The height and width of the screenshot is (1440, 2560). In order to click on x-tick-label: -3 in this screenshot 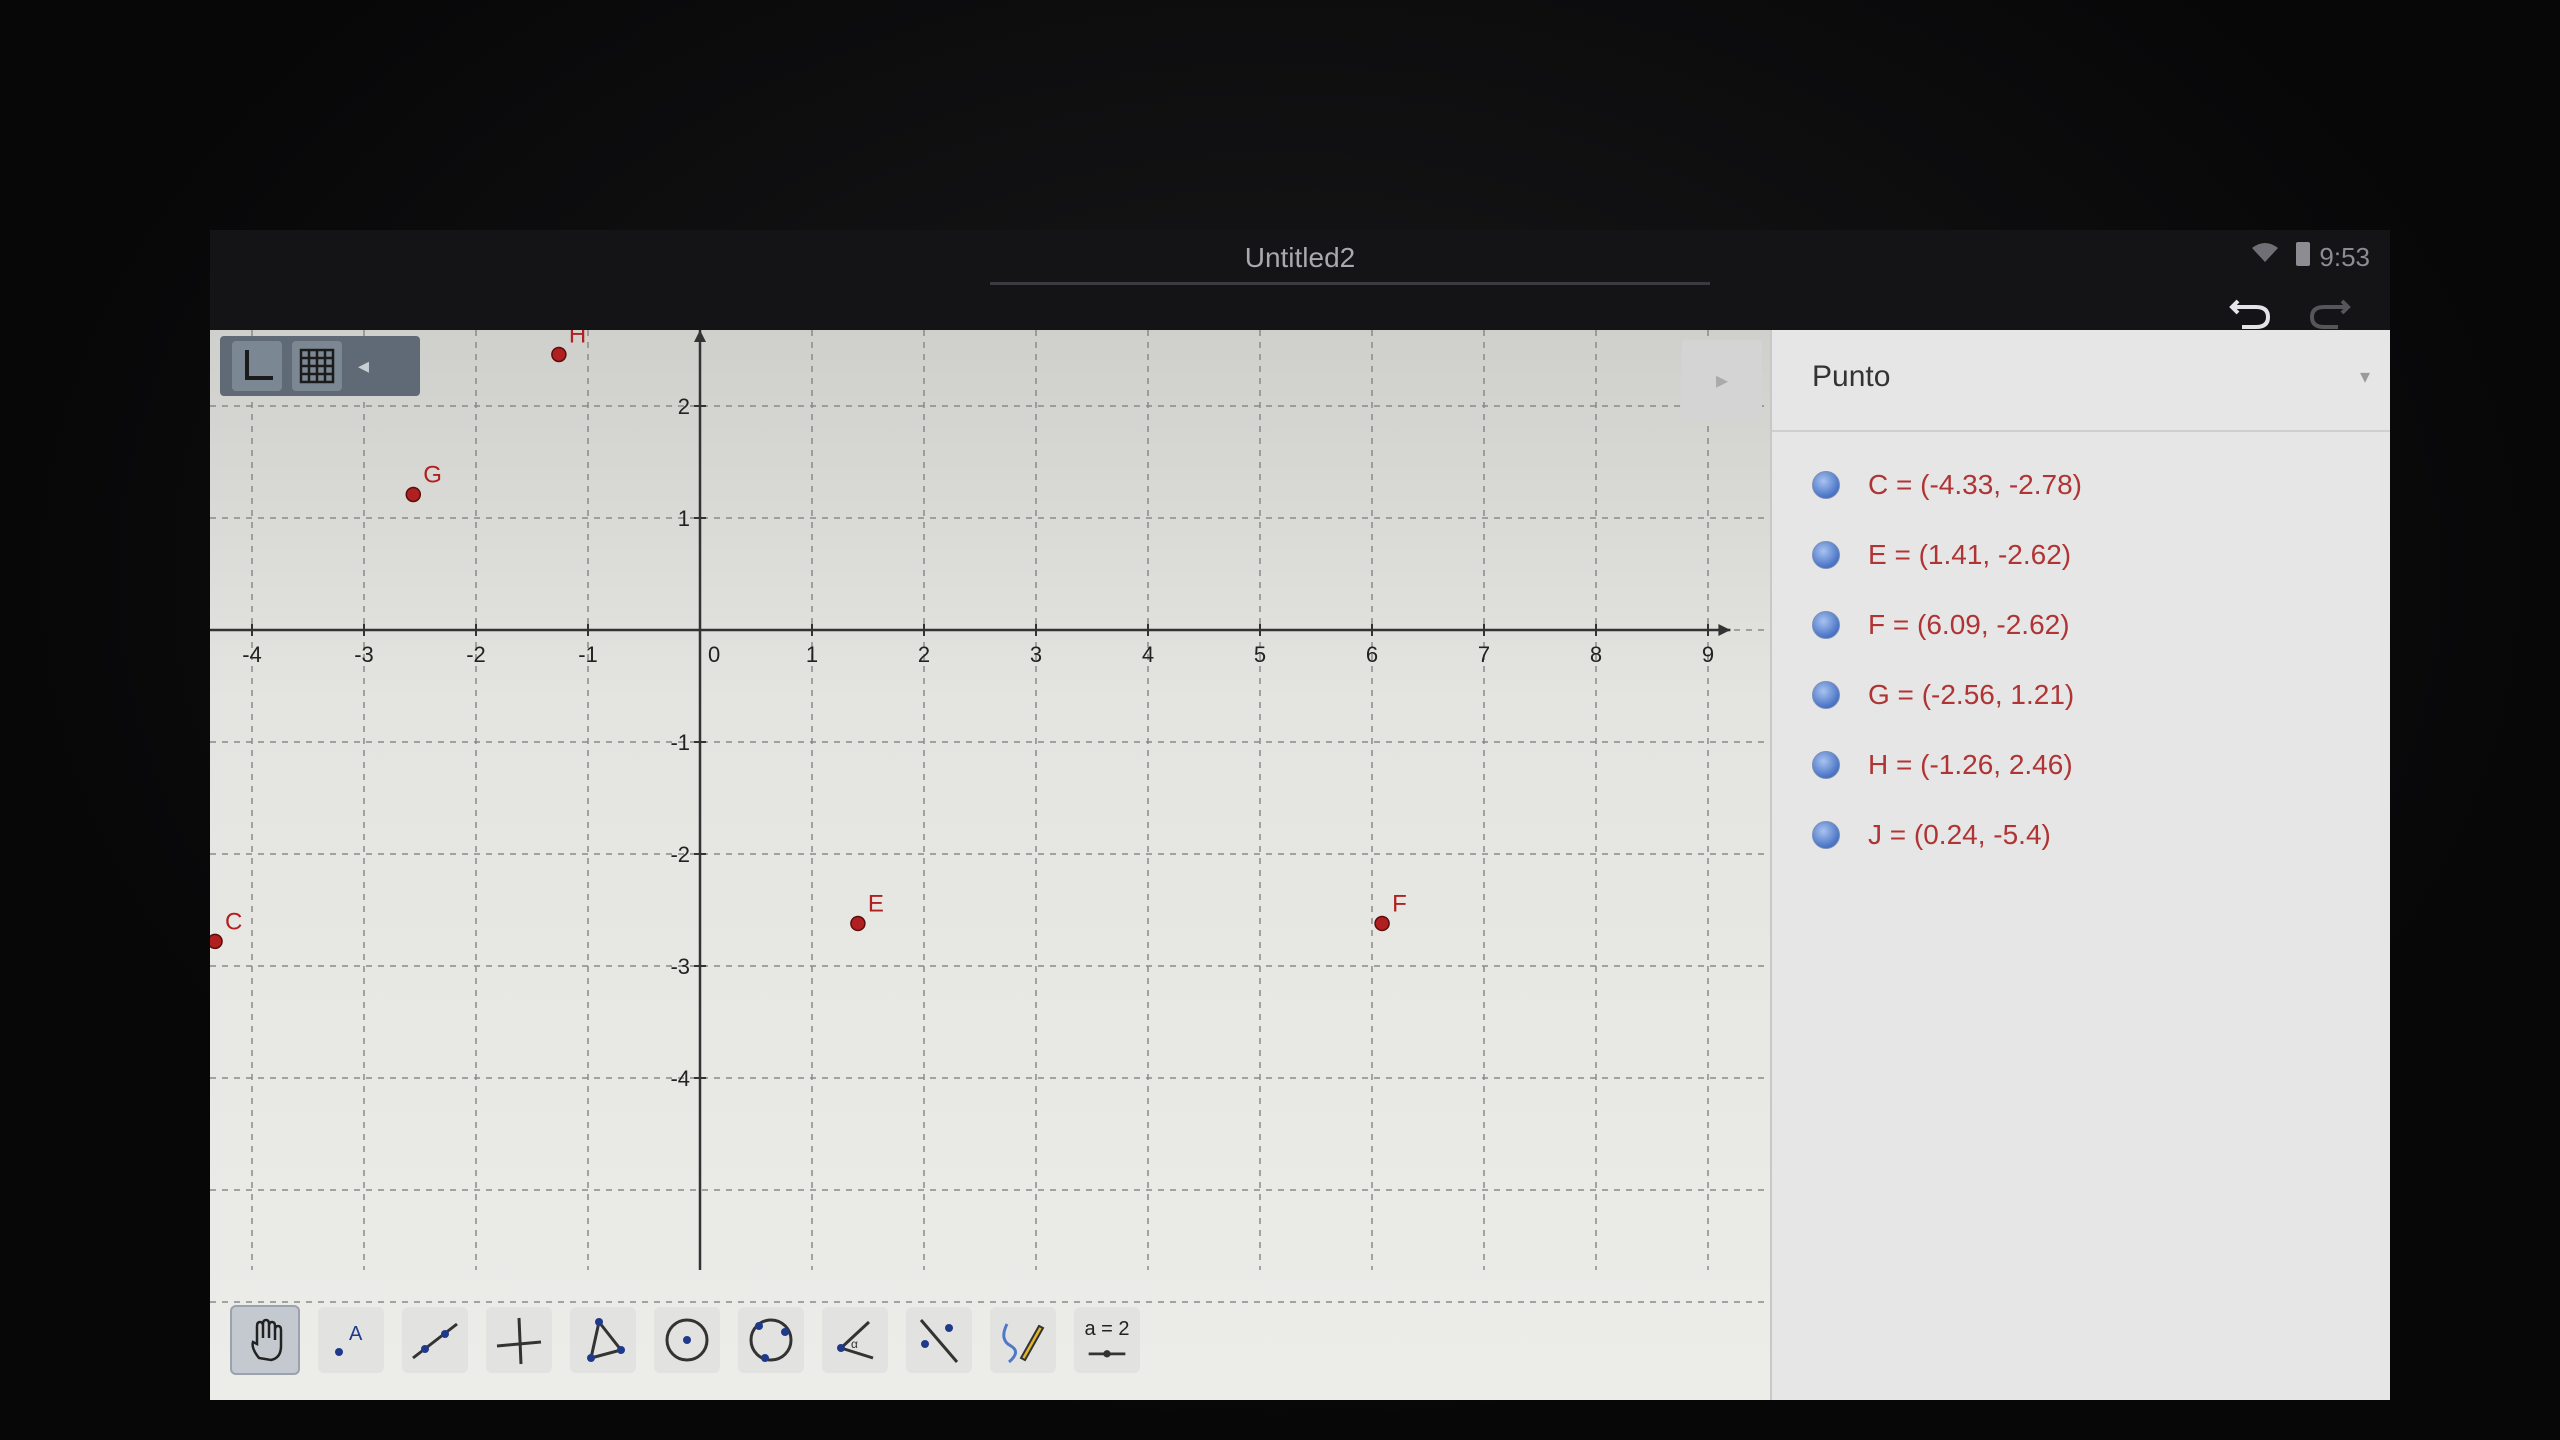, I will do `click(364, 654)`.